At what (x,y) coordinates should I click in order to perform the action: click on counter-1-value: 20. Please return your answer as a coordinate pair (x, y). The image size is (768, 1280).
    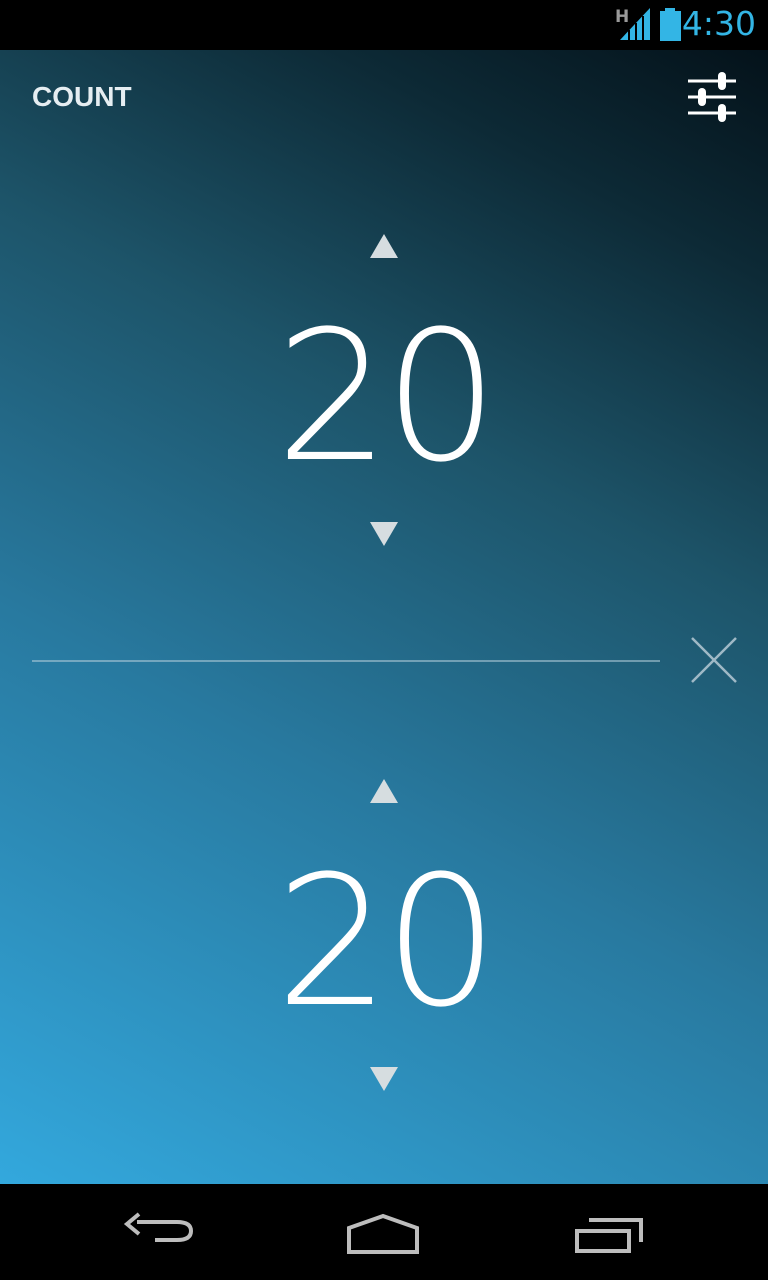
    Looking at the image, I should click on (386, 397).